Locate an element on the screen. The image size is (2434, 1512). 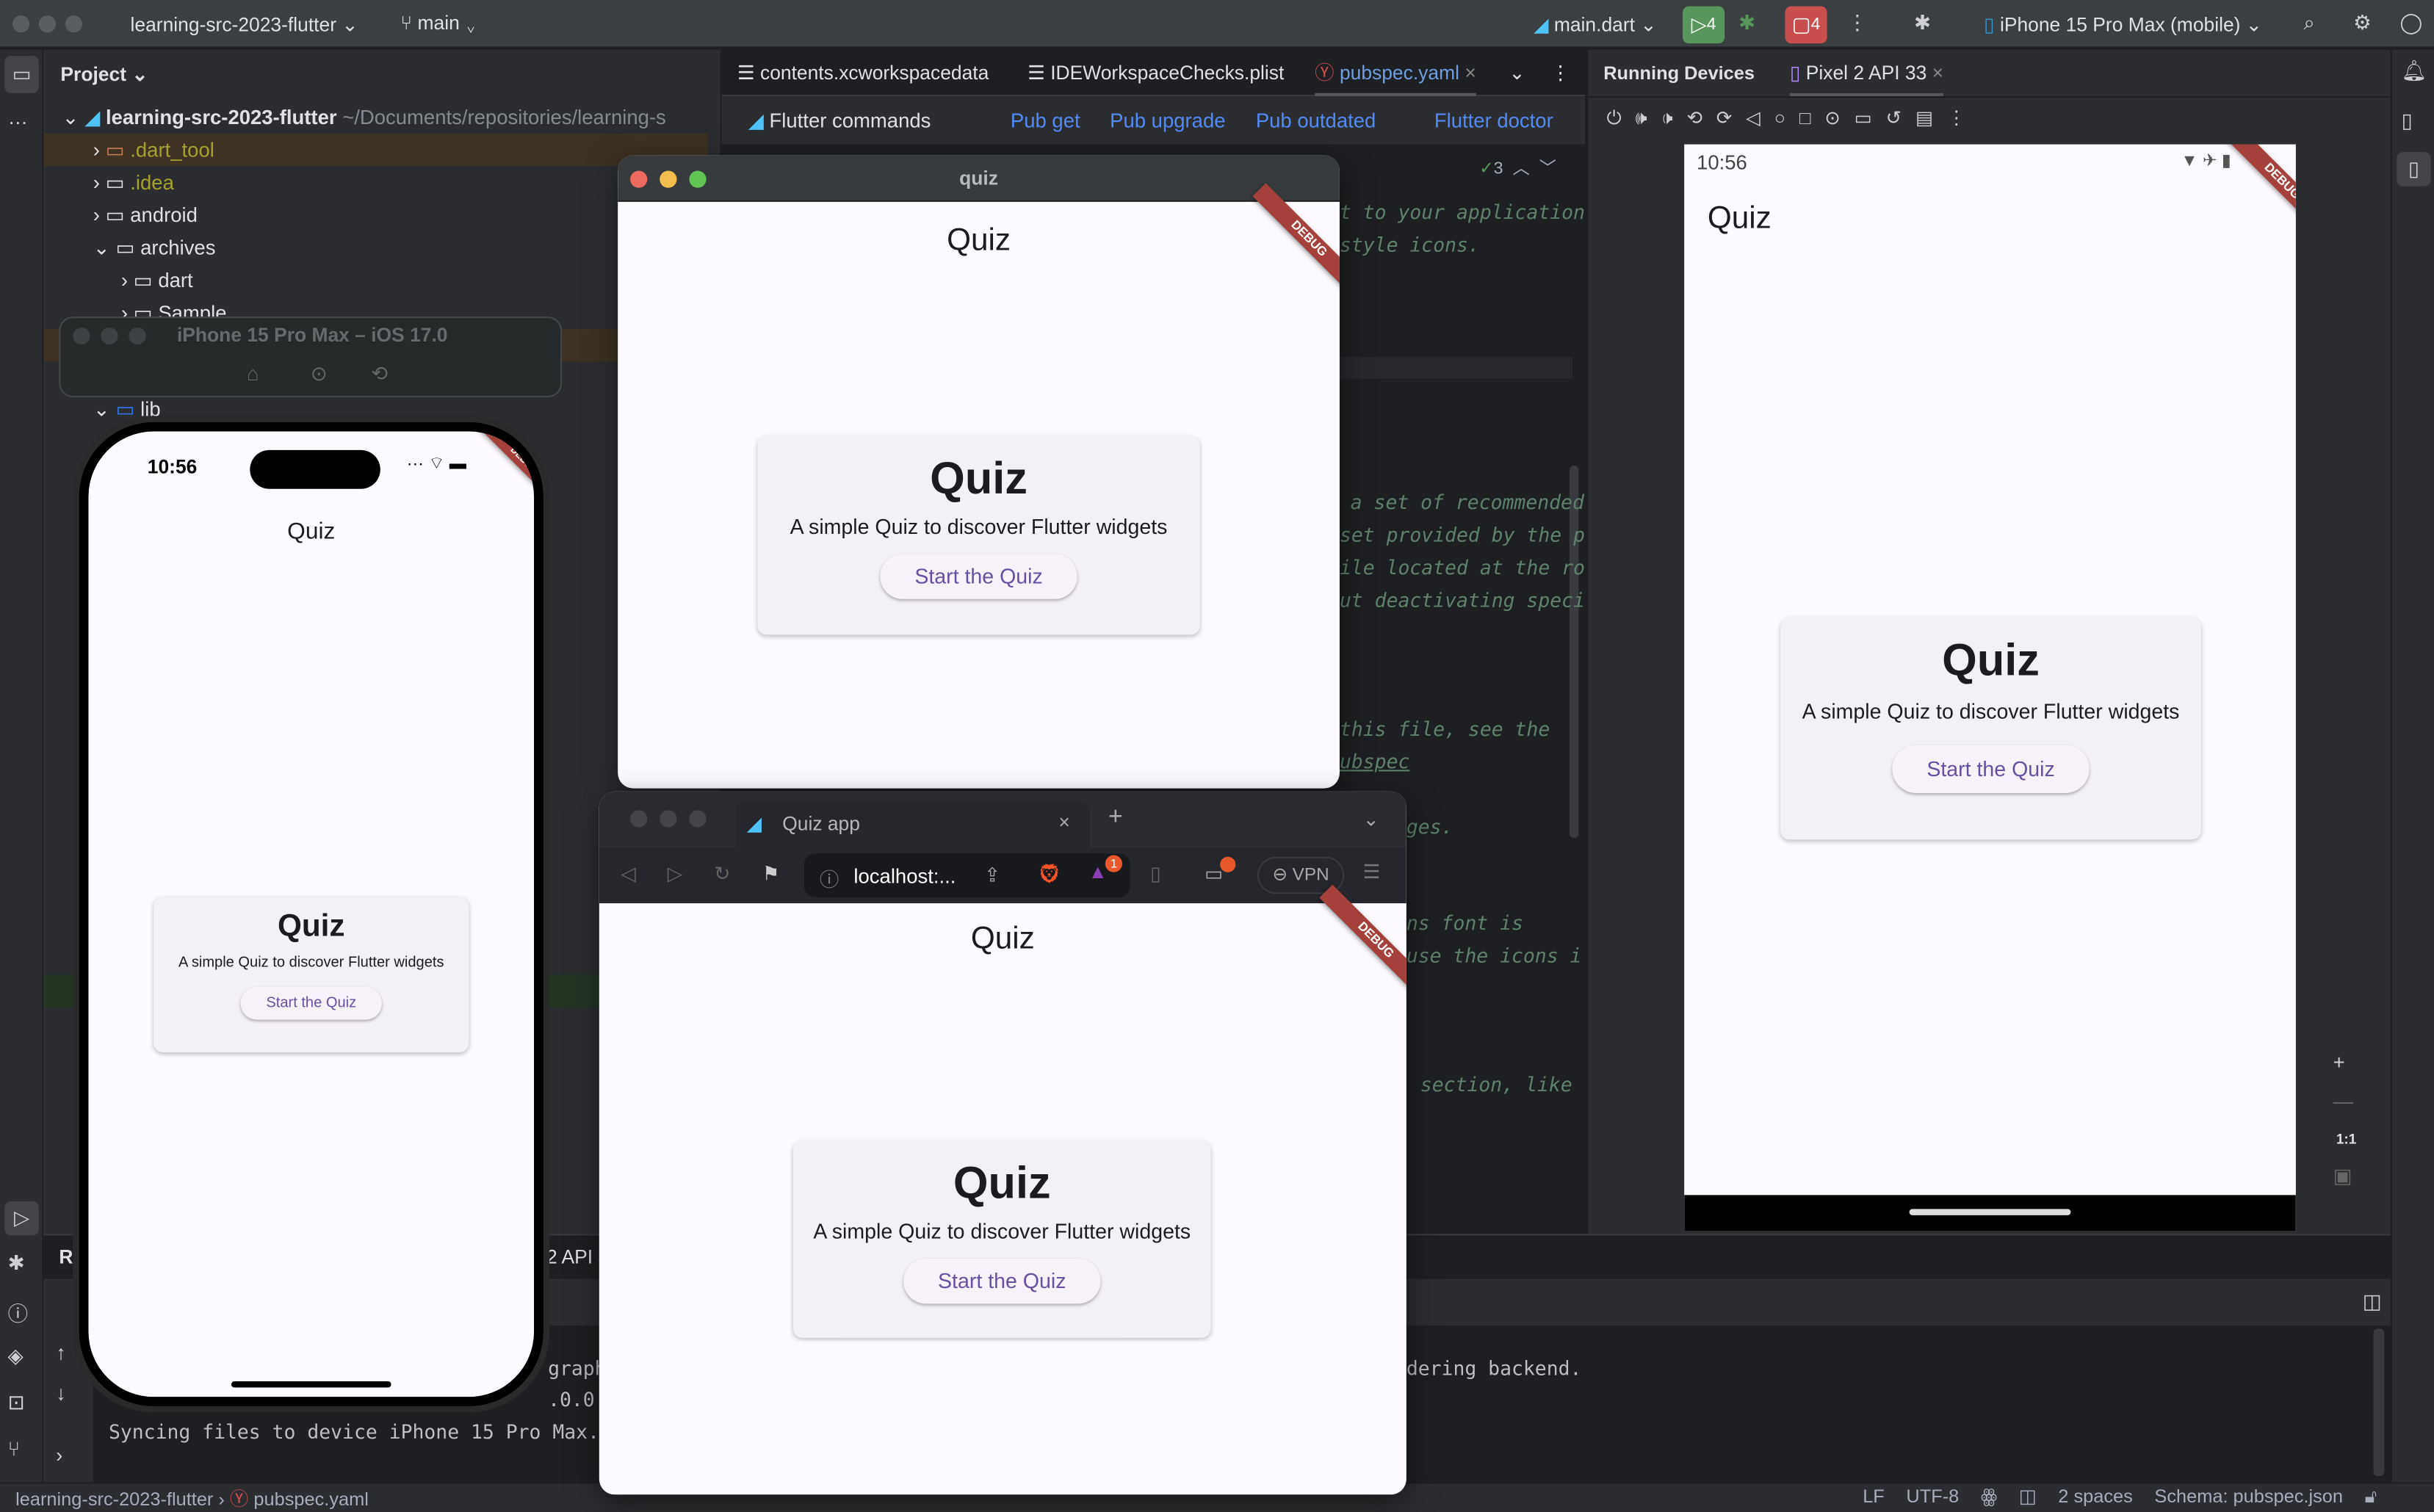
code-line: this file, see the is located at coordinates (1445, 728).